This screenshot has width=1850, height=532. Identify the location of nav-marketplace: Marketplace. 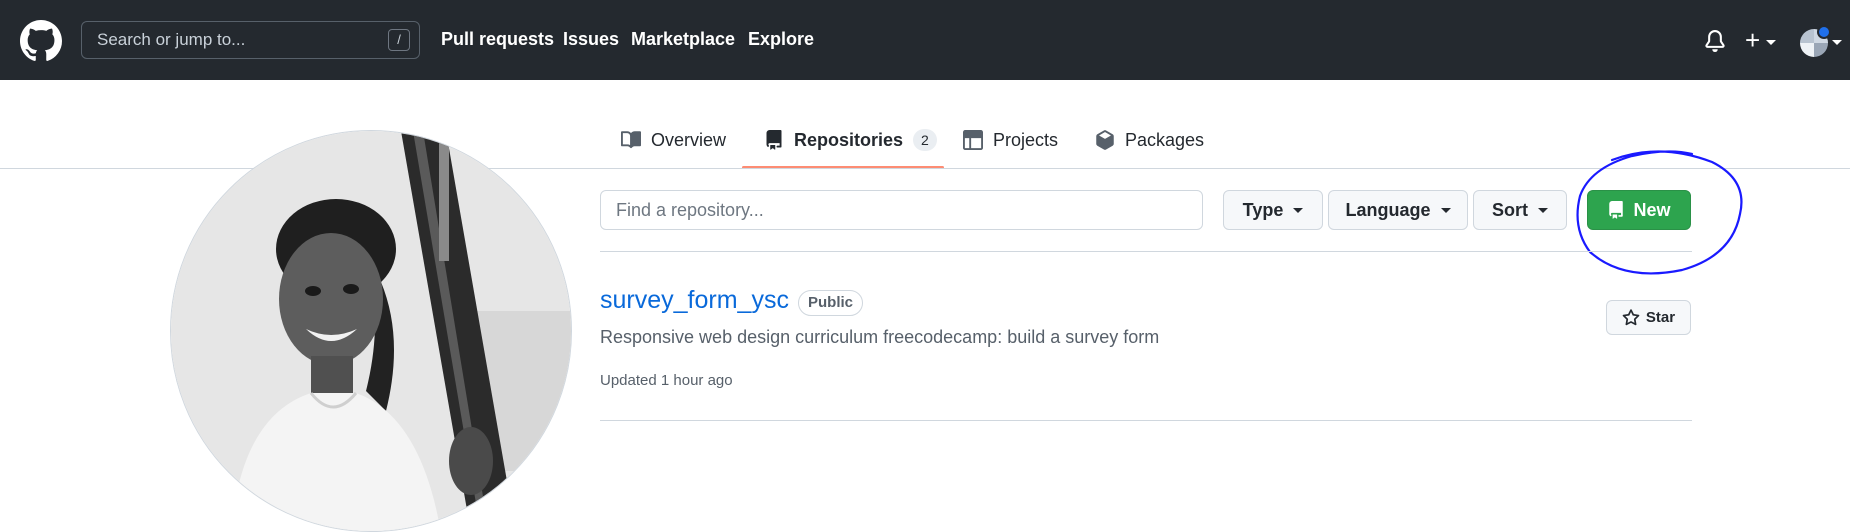
(683, 39).